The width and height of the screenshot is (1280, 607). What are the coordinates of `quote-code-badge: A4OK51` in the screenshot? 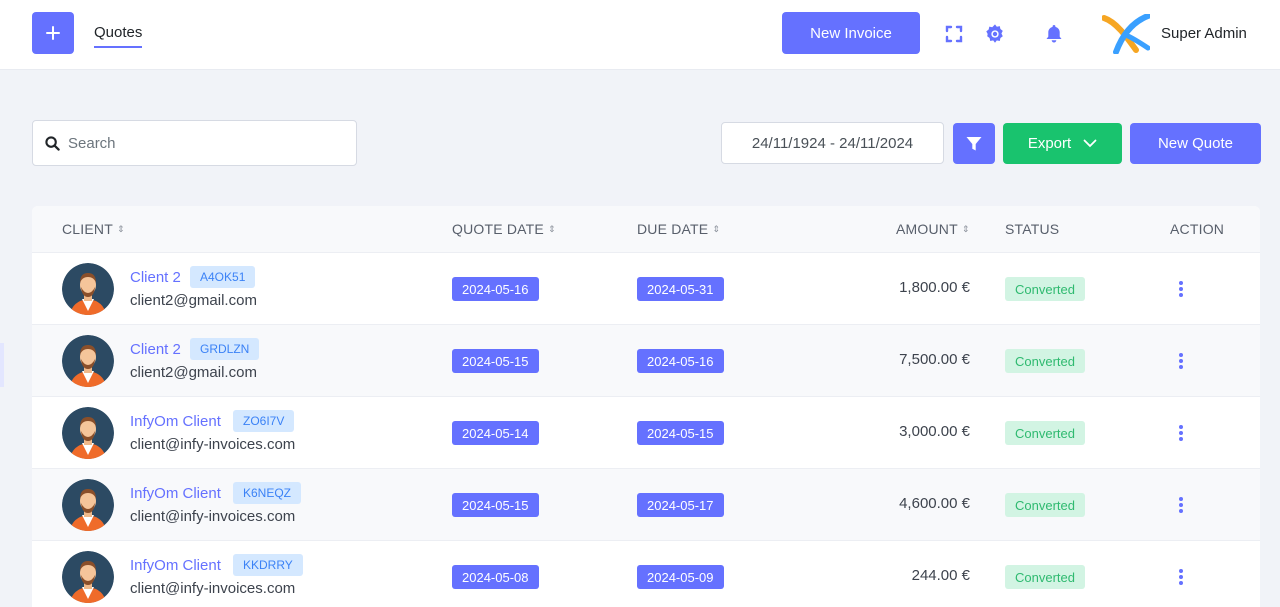 It's located at (223, 277).